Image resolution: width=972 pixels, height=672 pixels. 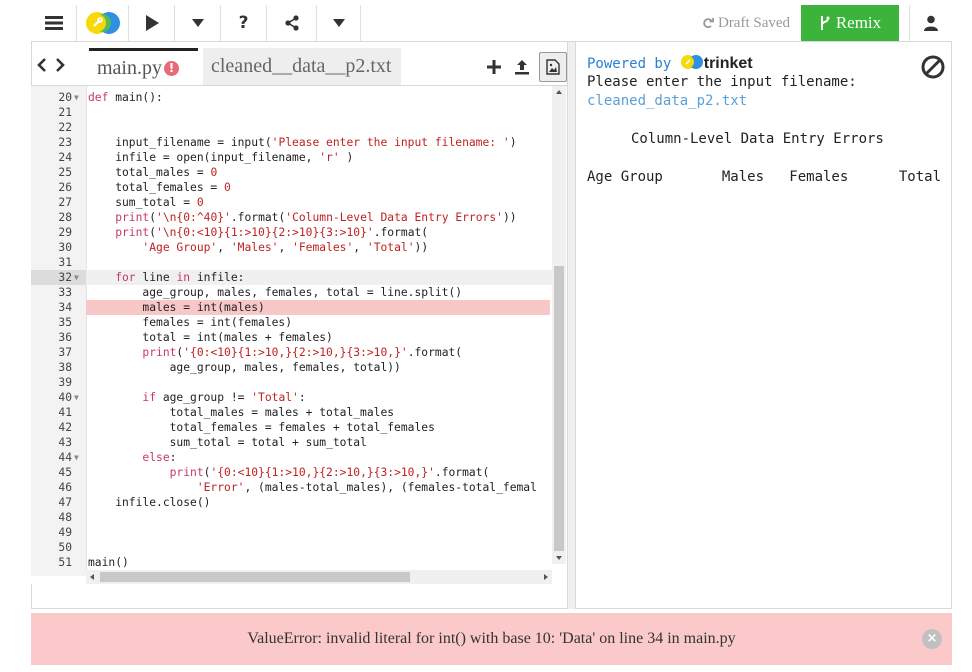 What do you see at coordinates (930, 23) in the screenshot?
I see `user-menu-button` at bounding box center [930, 23].